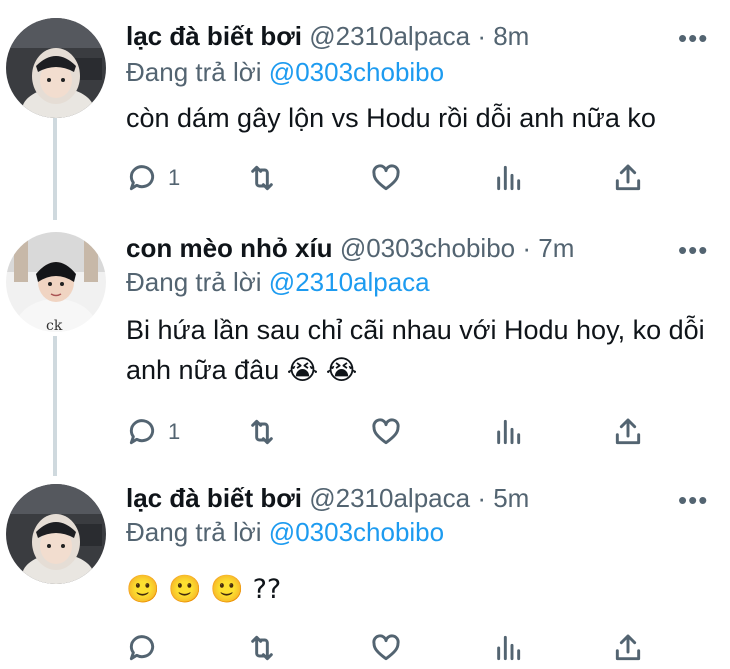  I want to click on user-handle: @0303chobibo, so click(427, 248).